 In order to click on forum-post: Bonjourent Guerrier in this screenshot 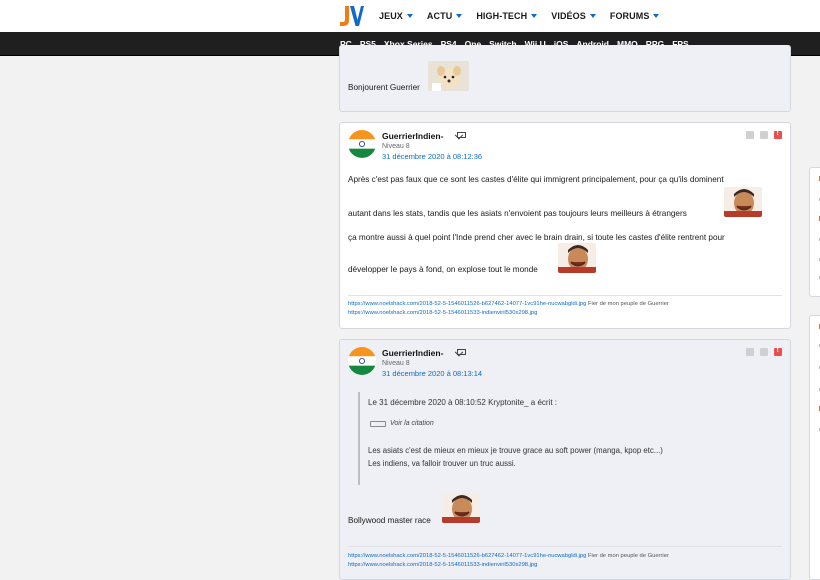, I will do `click(565, 78)`.